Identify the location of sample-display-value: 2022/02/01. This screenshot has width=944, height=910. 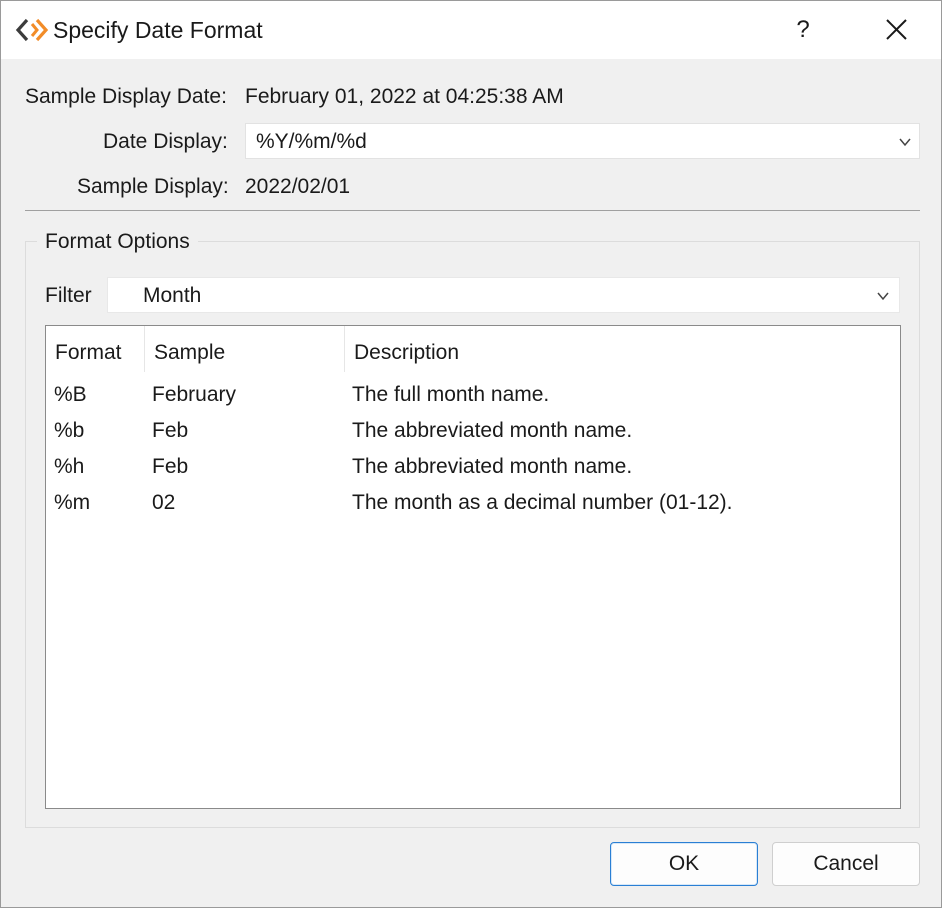
(298, 186).